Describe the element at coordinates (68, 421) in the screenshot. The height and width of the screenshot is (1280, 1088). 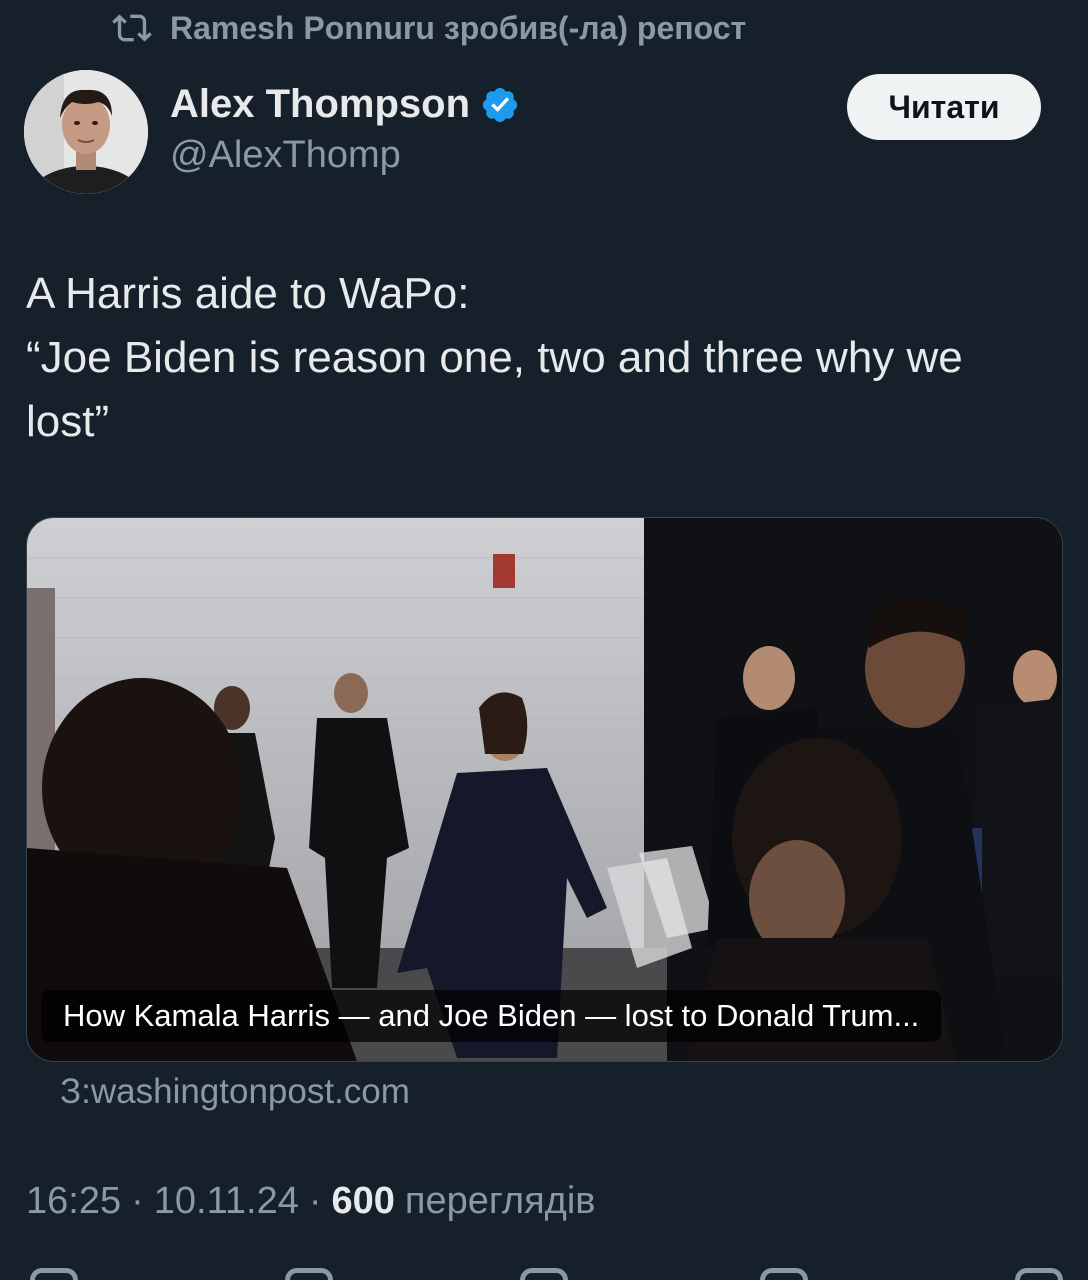
I see `tweet-line: lost”` at that location.